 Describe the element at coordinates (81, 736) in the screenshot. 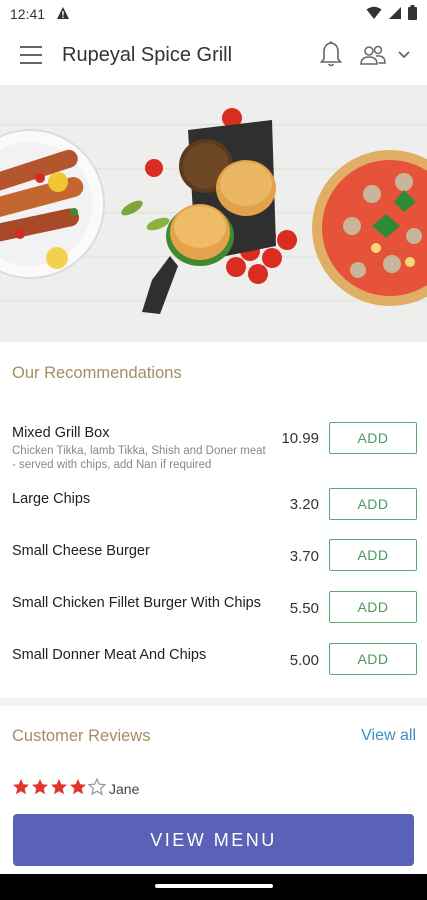

I see `reviews-title: Customer Reviews` at that location.